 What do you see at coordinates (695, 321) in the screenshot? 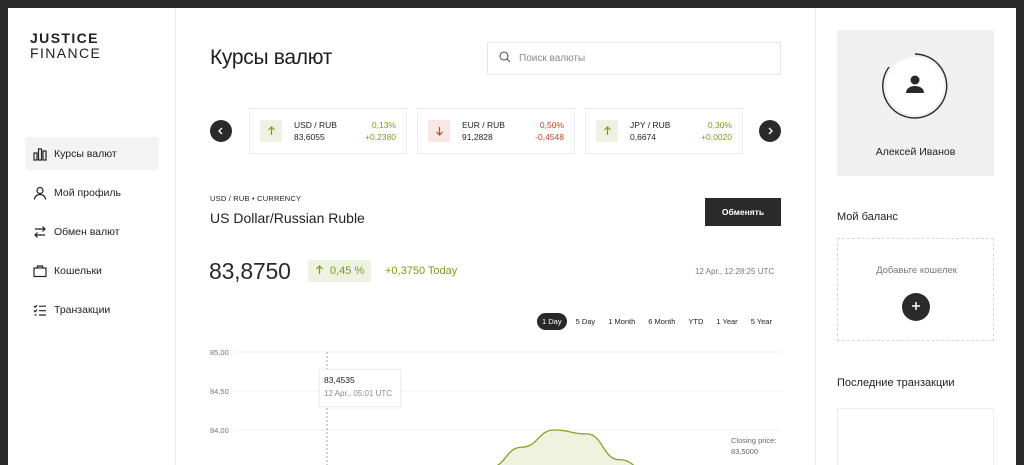
I see `range-ytd: YTD` at bounding box center [695, 321].